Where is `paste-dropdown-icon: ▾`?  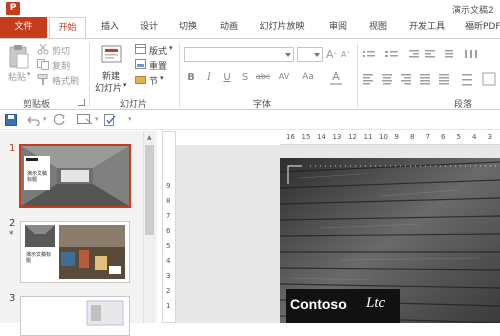
paste-dropdown-icon: ▾ is located at coordinates (29, 74).